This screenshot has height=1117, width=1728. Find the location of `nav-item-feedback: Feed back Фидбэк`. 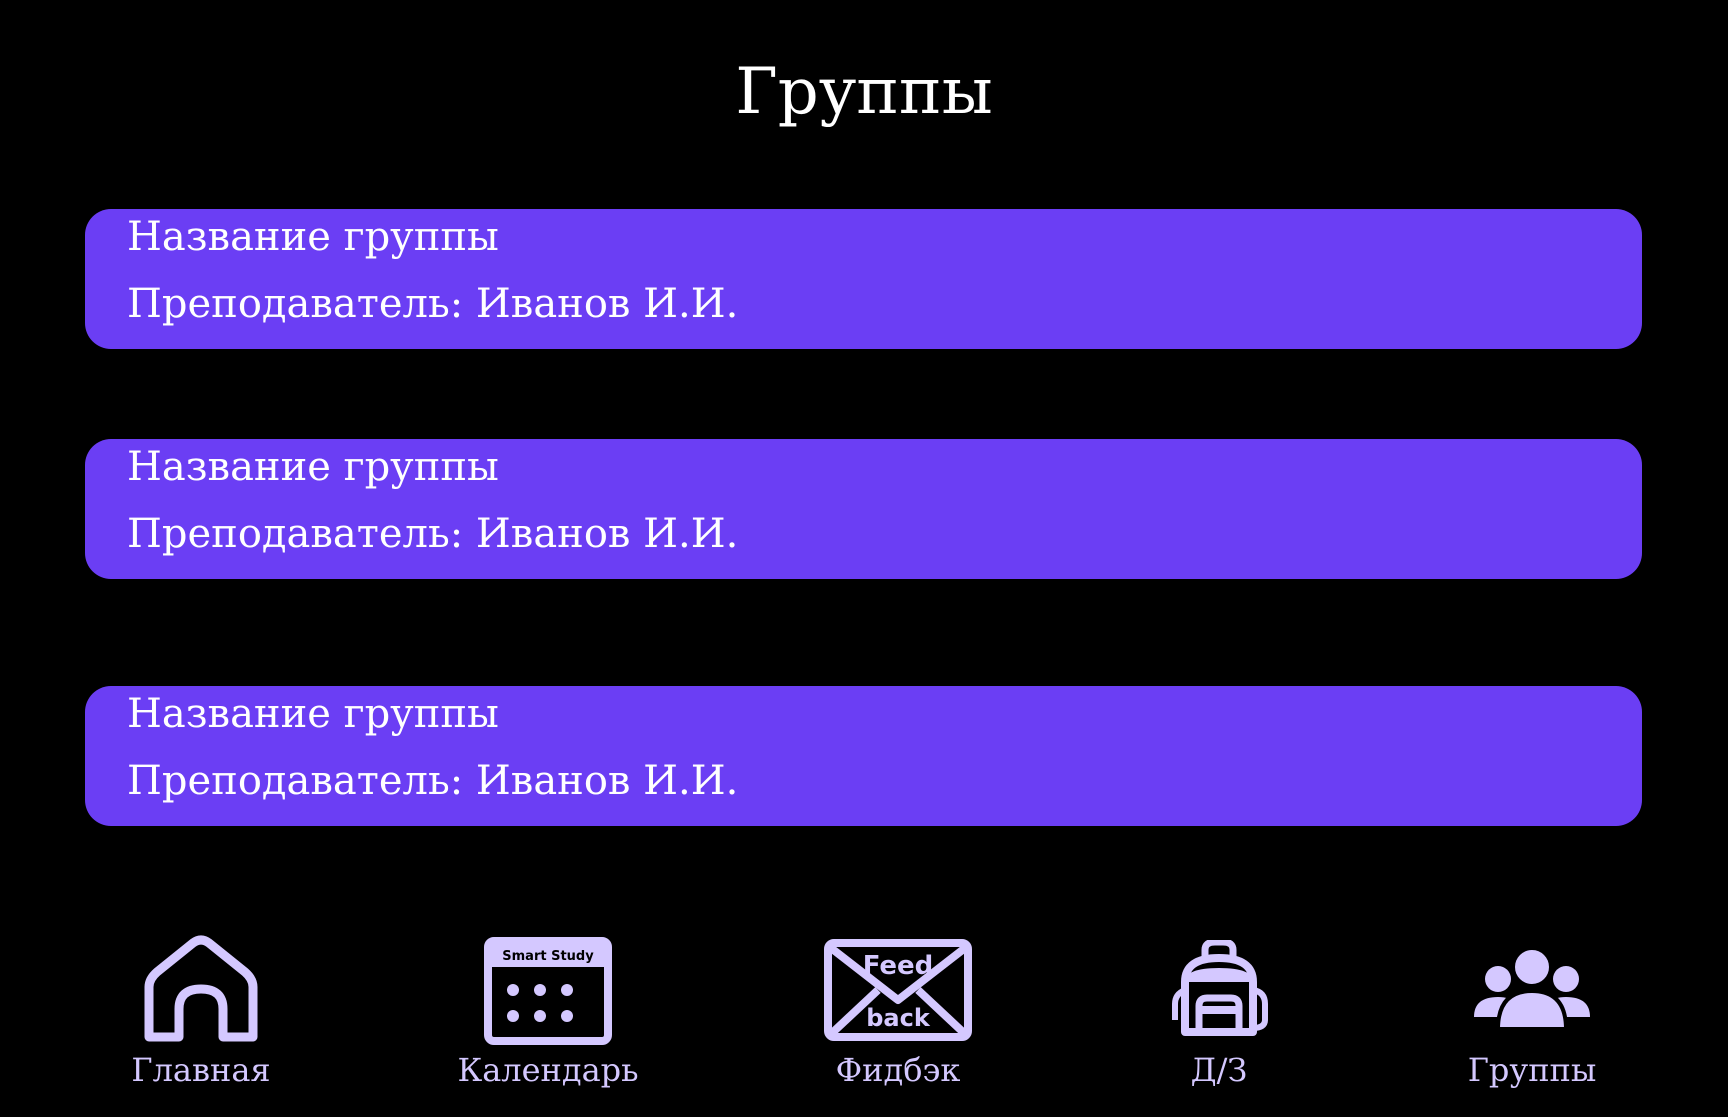

nav-item-feedback: Feed back Фидбэк is located at coordinates (898, 1015).